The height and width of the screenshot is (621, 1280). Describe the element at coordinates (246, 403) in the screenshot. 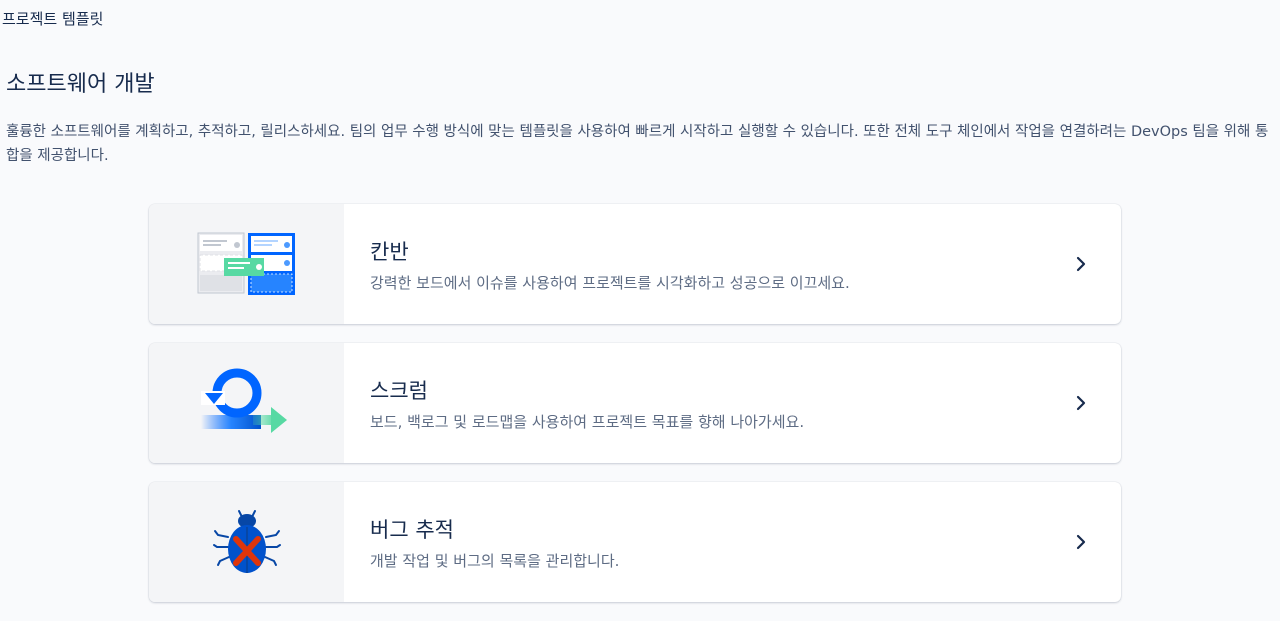

I see `scrum-cycle-icon` at that location.